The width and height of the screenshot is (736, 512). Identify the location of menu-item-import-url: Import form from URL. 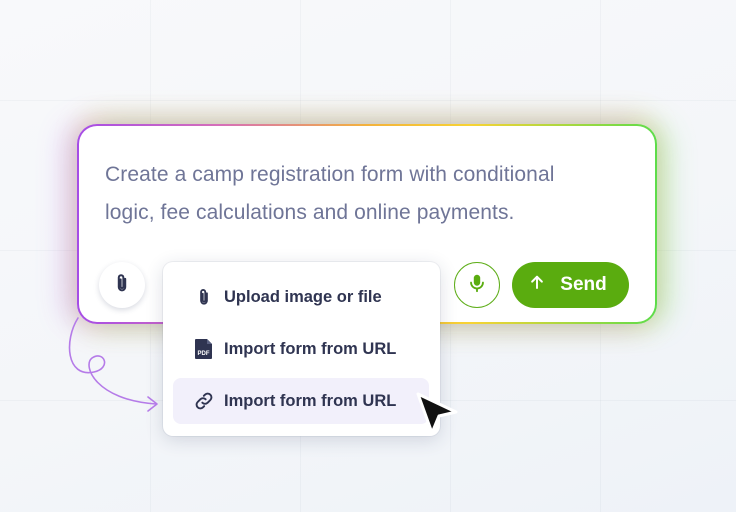
(301, 401).